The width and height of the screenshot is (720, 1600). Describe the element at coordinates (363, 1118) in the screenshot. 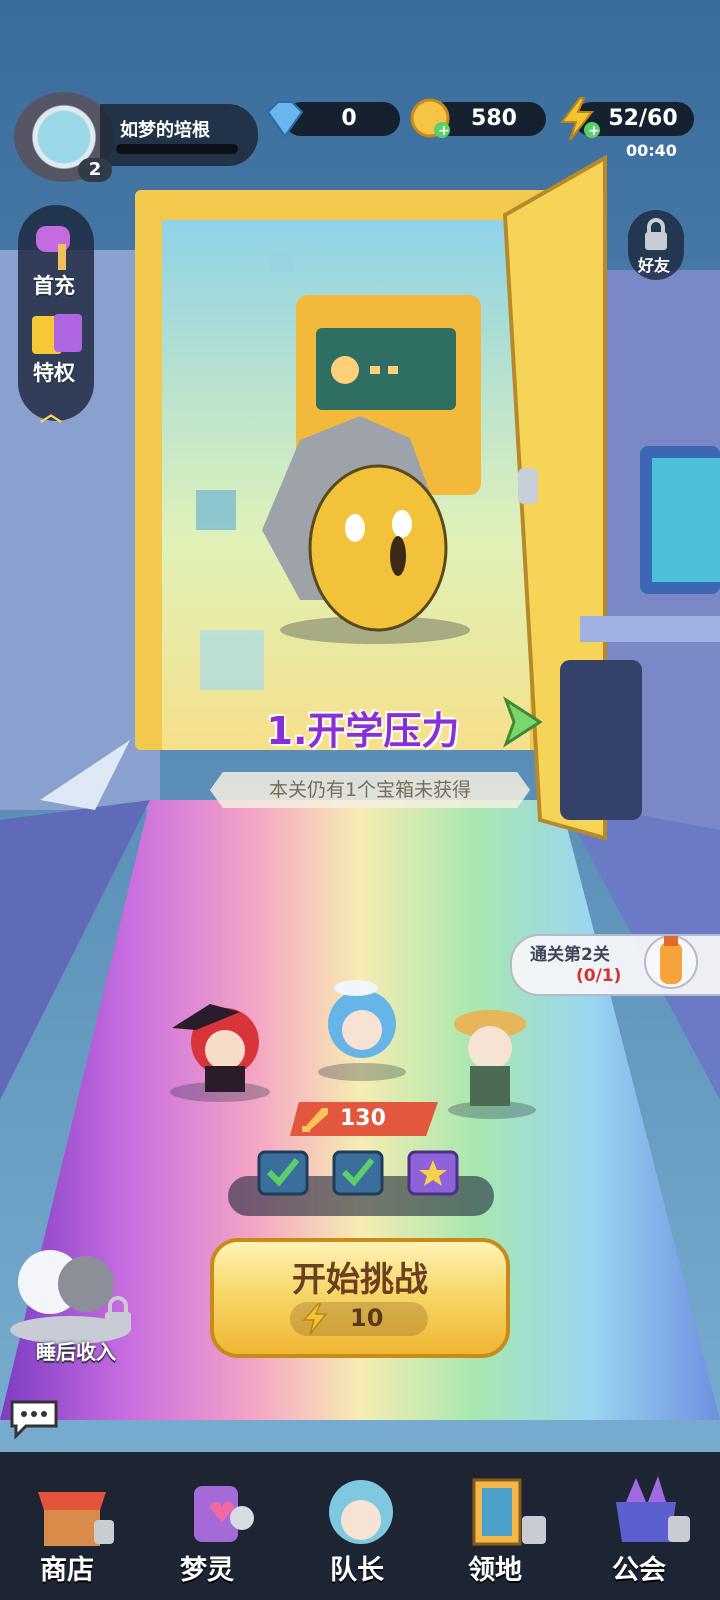

I see `team-power-value: 130` at that location.